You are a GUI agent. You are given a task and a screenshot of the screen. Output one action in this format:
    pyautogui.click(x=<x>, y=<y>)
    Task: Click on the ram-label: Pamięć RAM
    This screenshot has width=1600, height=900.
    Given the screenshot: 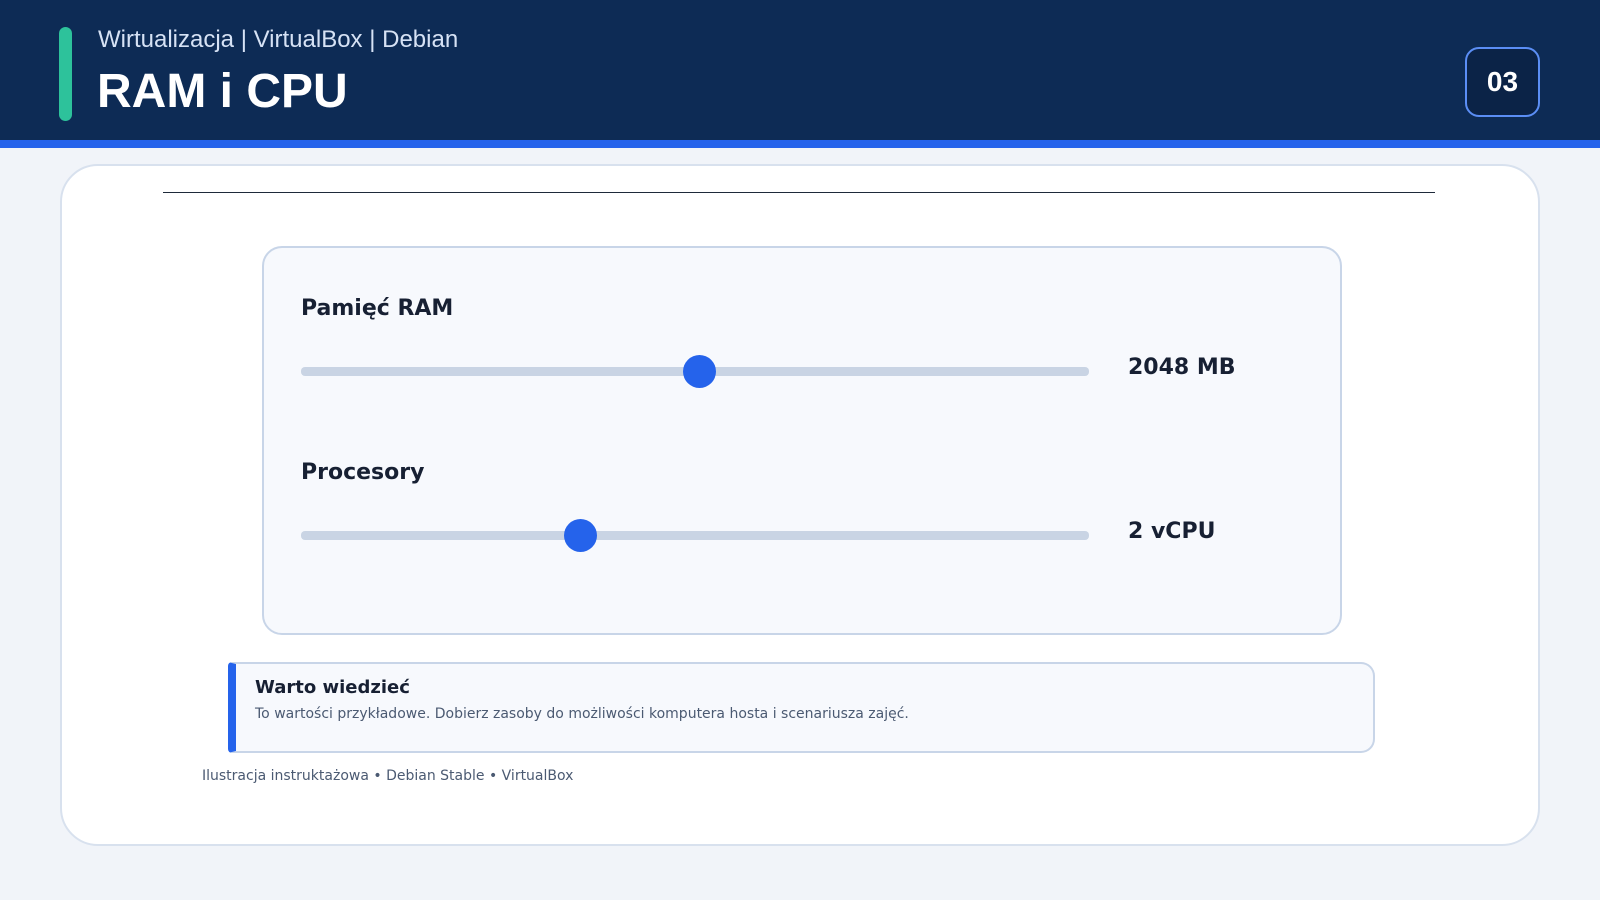 What is the action you would take?
    pyautogui.click(x=377, y=308)
    